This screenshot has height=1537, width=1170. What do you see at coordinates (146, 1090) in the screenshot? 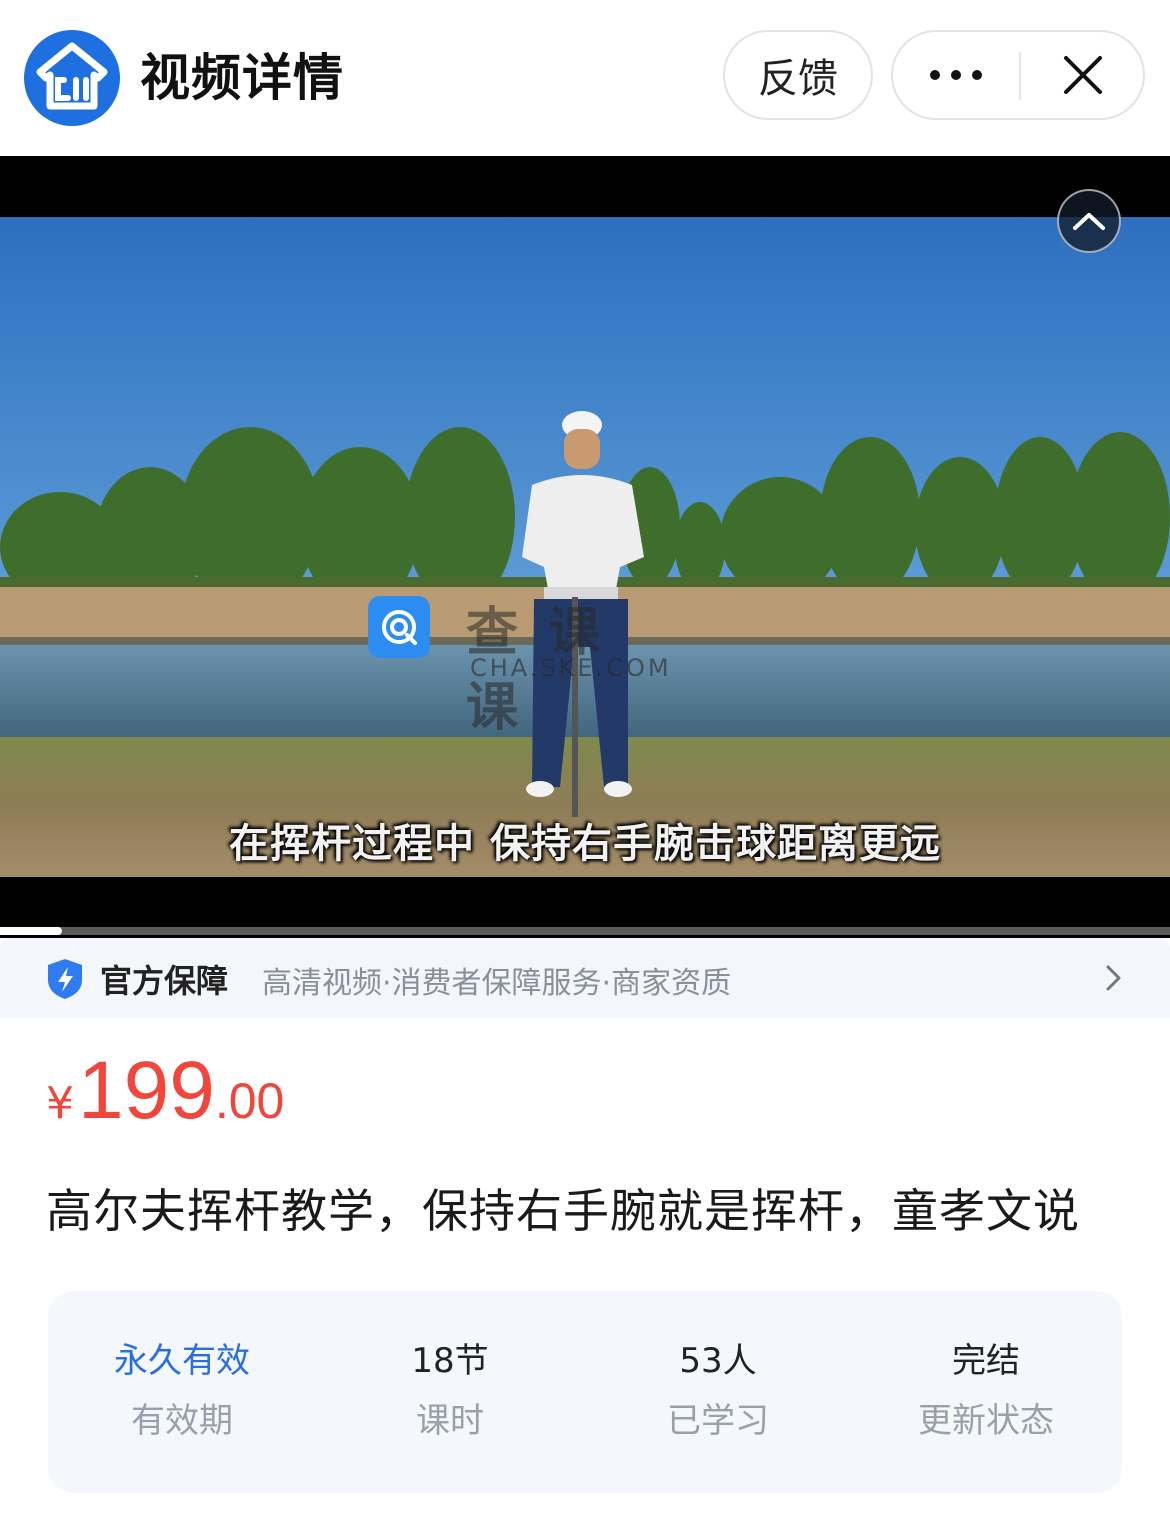
I see `price-integer: 199` at bounding box center [146, 1090].